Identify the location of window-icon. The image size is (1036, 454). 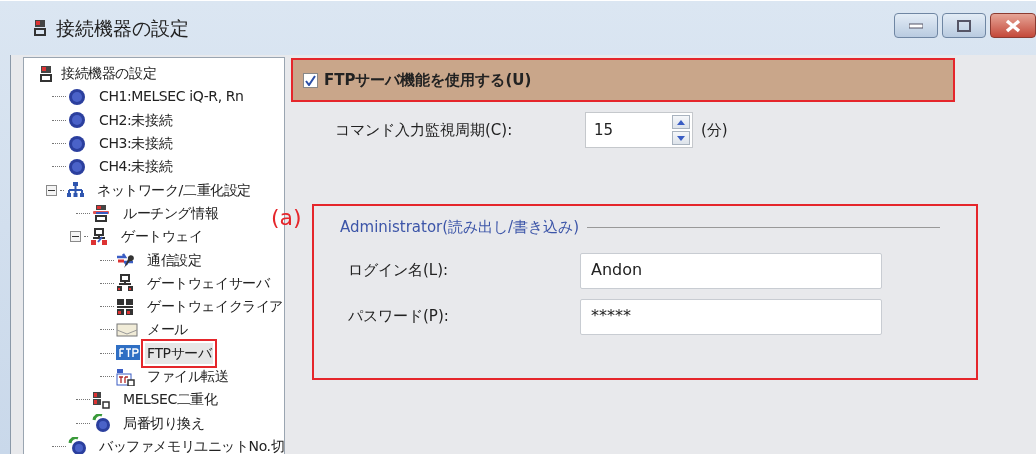
(40, 28).